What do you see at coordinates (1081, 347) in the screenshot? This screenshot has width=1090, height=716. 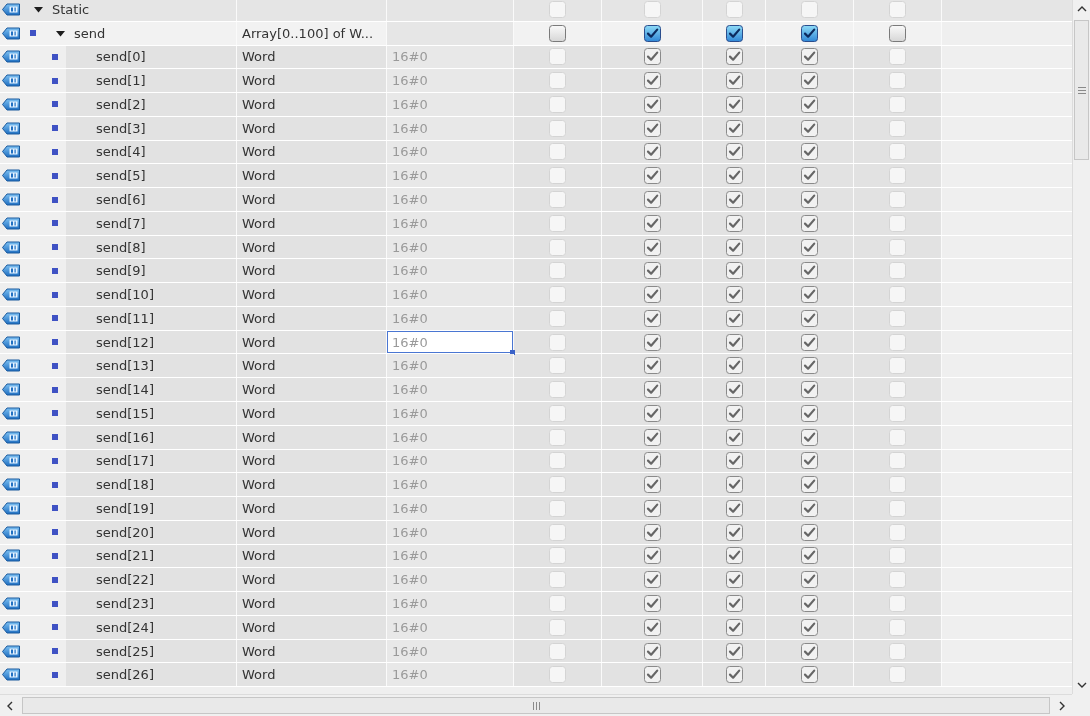 I see `vertical-scrollbar` at bounding box center [1081, 347].